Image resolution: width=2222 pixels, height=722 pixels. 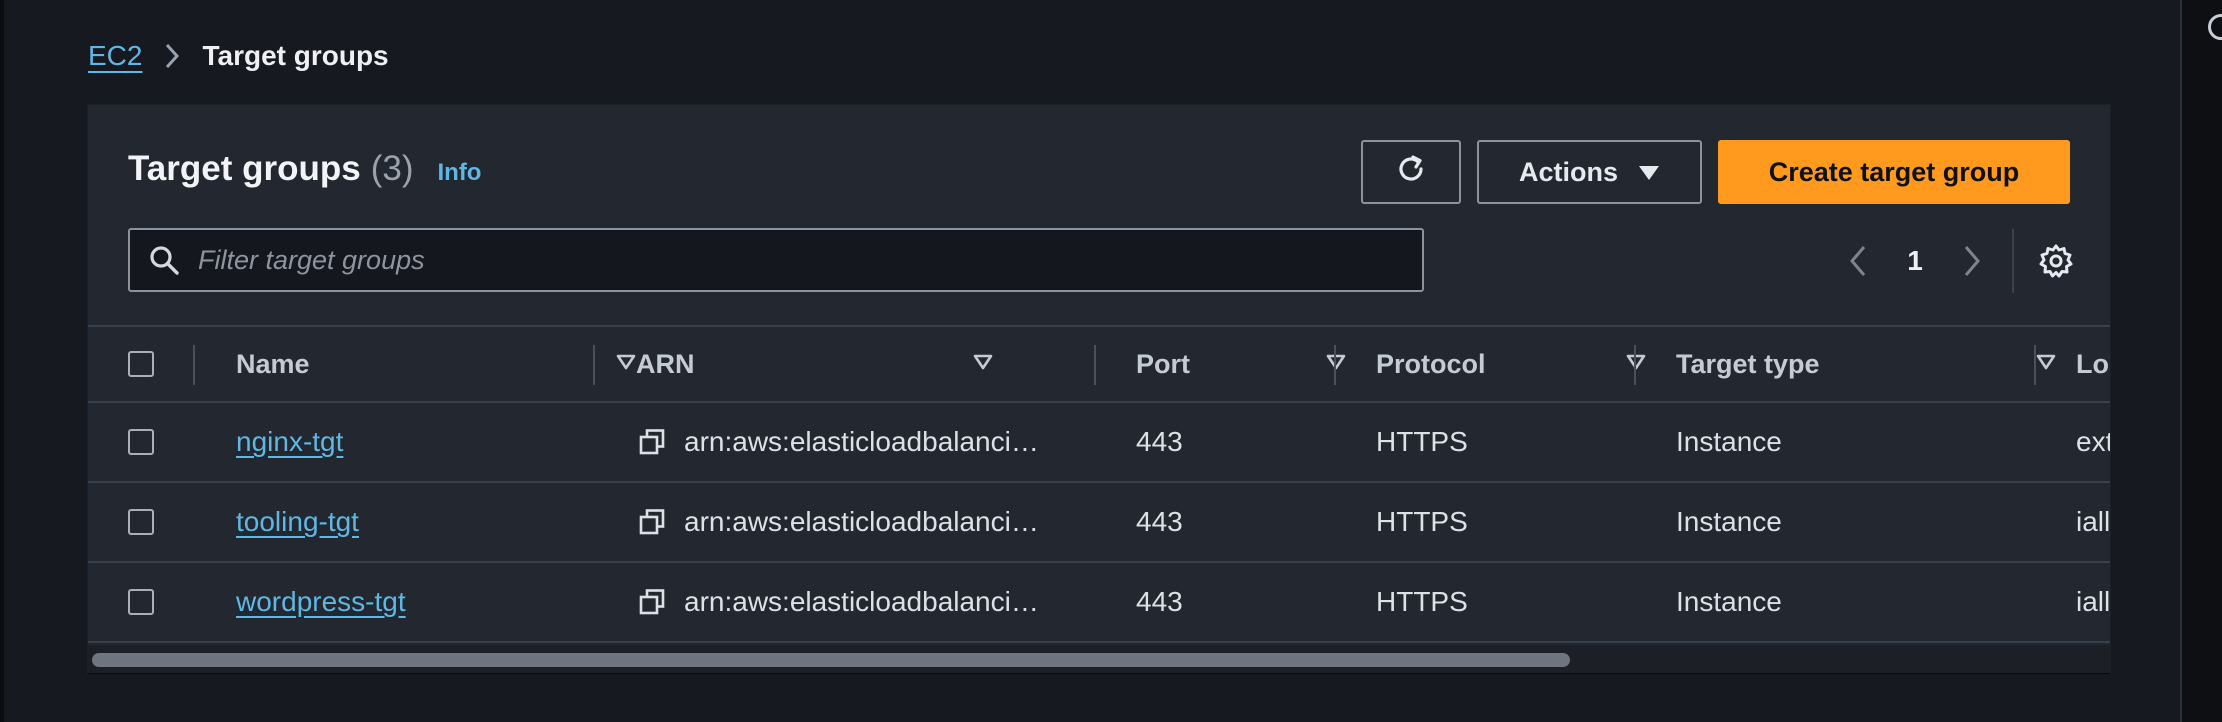 I want to click on column-label: Target type, so click(x=1748, y=363).